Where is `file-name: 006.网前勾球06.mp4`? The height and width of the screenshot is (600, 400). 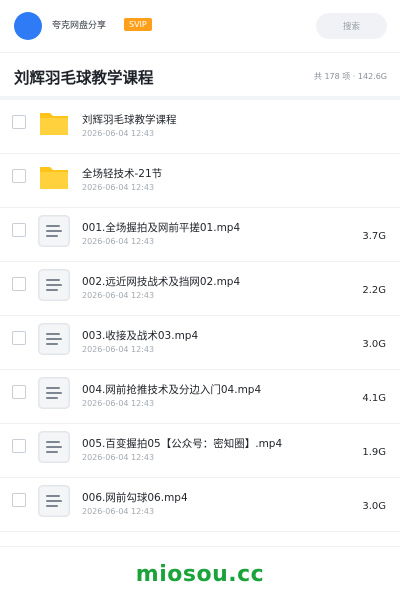
file-name: 006.网前勾球06.mp4 is located at coordinates (135, 498).